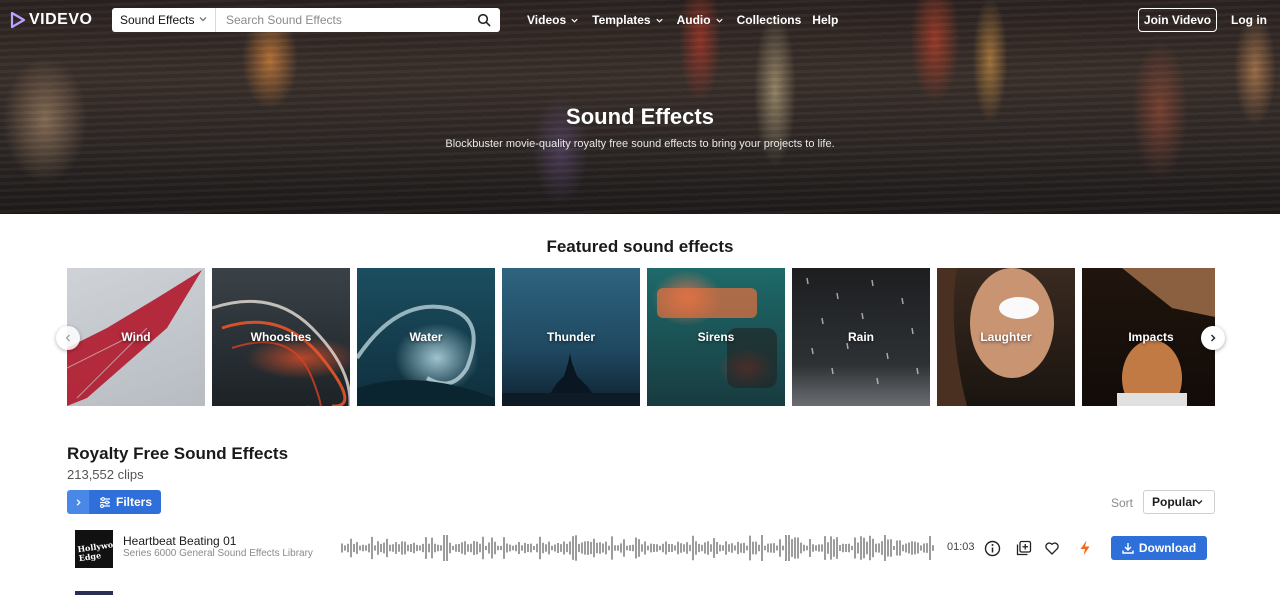 This screenshot has width=1280, height=595. Describe the element at coordinates (1177, 20) in the screenshot. I see `join-button: Join Videvo` at that location.